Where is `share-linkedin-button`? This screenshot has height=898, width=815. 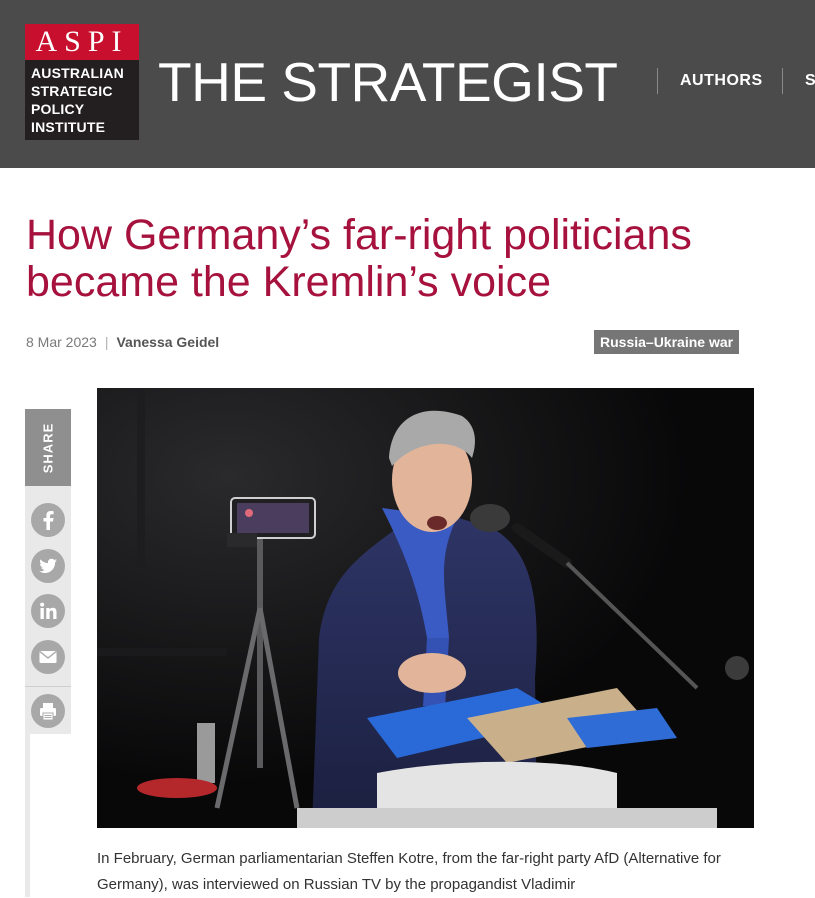
share-linkedin-button is located at coordinates (48, 611).